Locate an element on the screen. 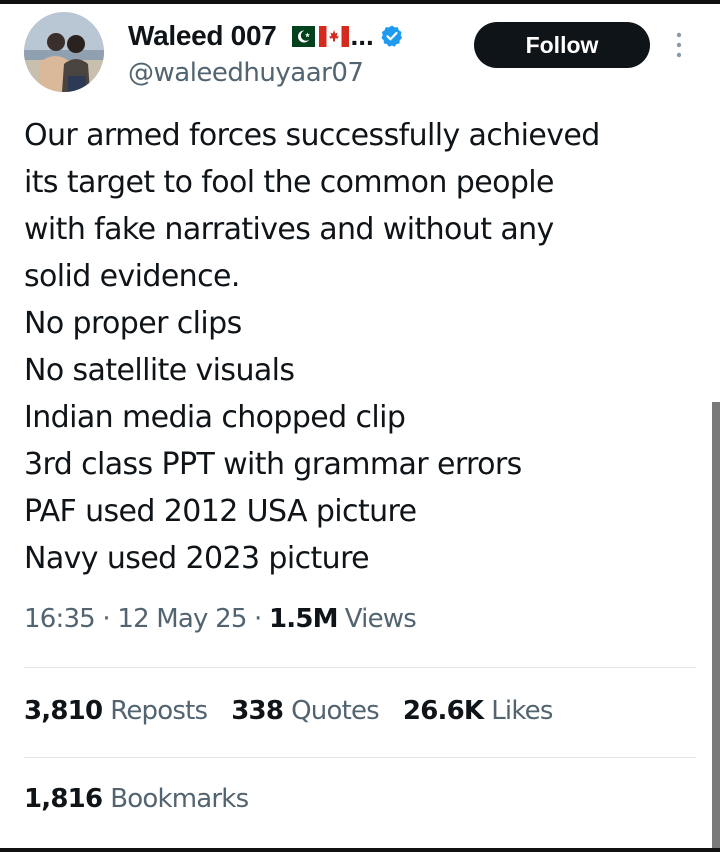  tweet-text-line: No proper clips is located at coordinates (133, 323).